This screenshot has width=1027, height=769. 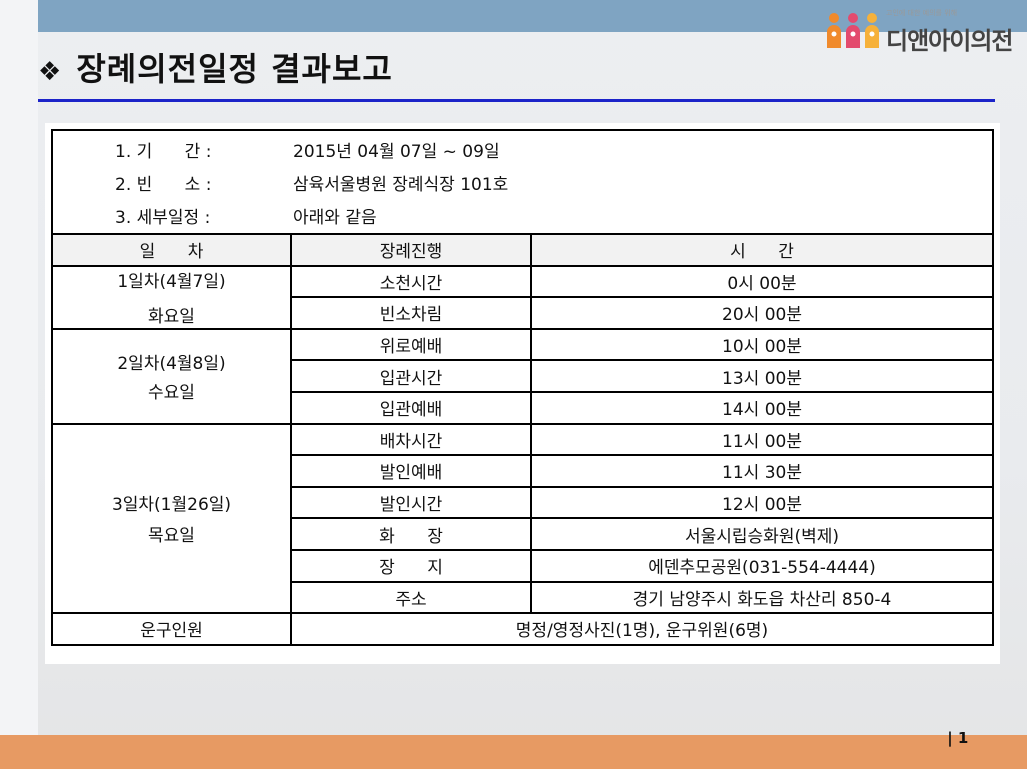 I want to click on table-row: 1일차(4월7일) 화요일 소천시간 0시 00분, so click(x=522, y=297).